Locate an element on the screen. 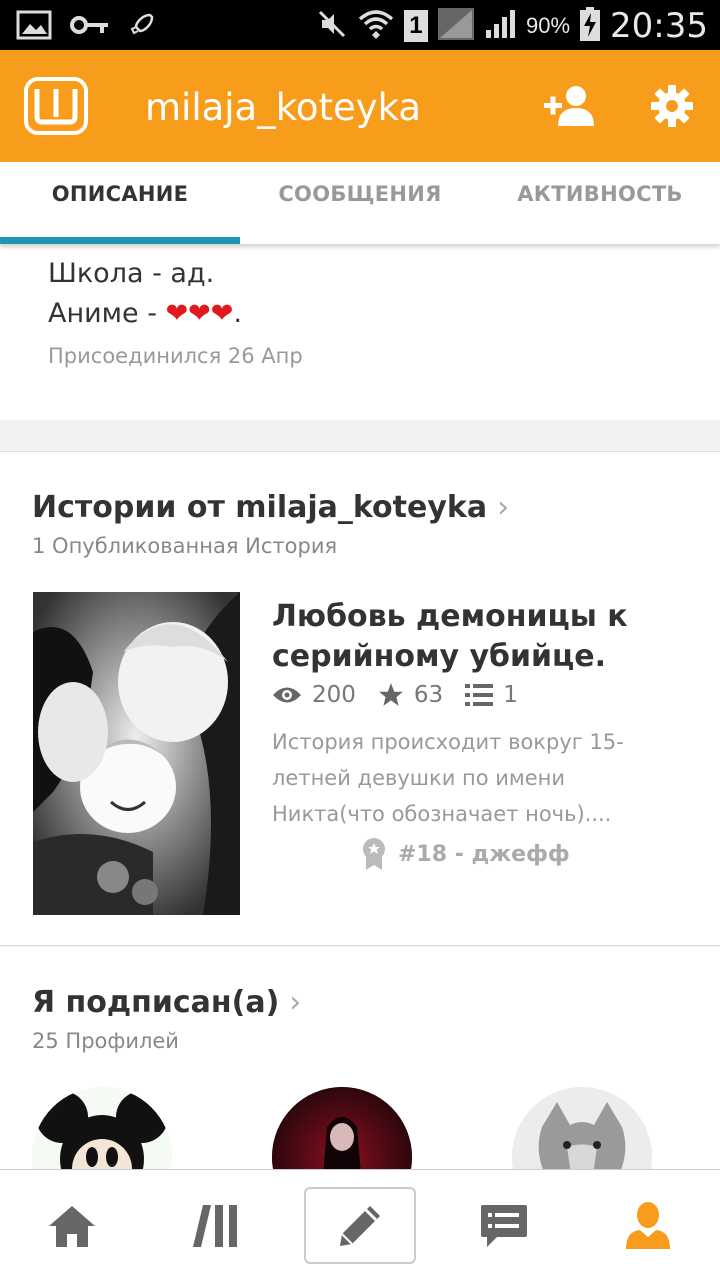 This screenshot has width=720, height=1280. following-title: Я подписан(а) is located at coordinates (156, 1002).